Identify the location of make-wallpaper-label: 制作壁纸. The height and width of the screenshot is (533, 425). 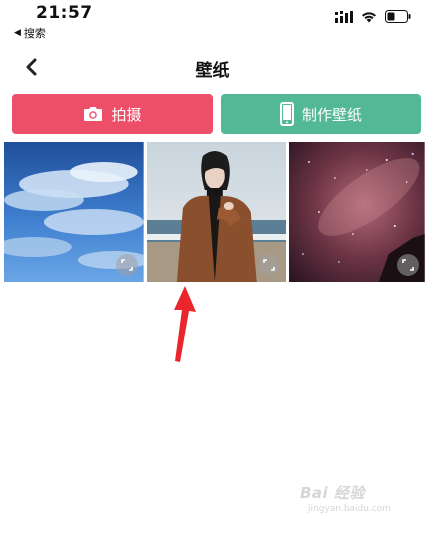
(331, 114).